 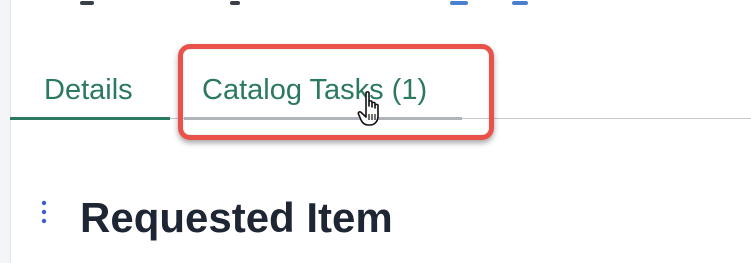 I want to click on active-tab-indicator, so click(x=90, y=118).